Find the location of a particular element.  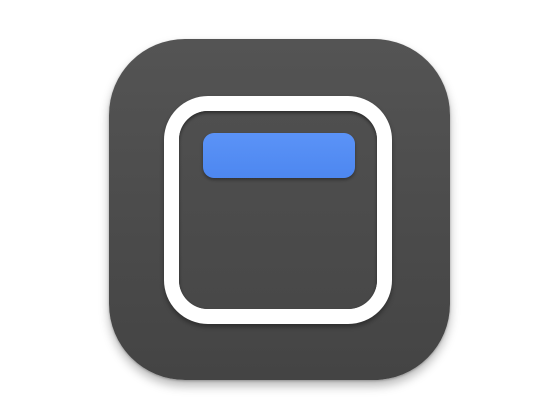

title-bar-icon is located at coordinates (279, 155).